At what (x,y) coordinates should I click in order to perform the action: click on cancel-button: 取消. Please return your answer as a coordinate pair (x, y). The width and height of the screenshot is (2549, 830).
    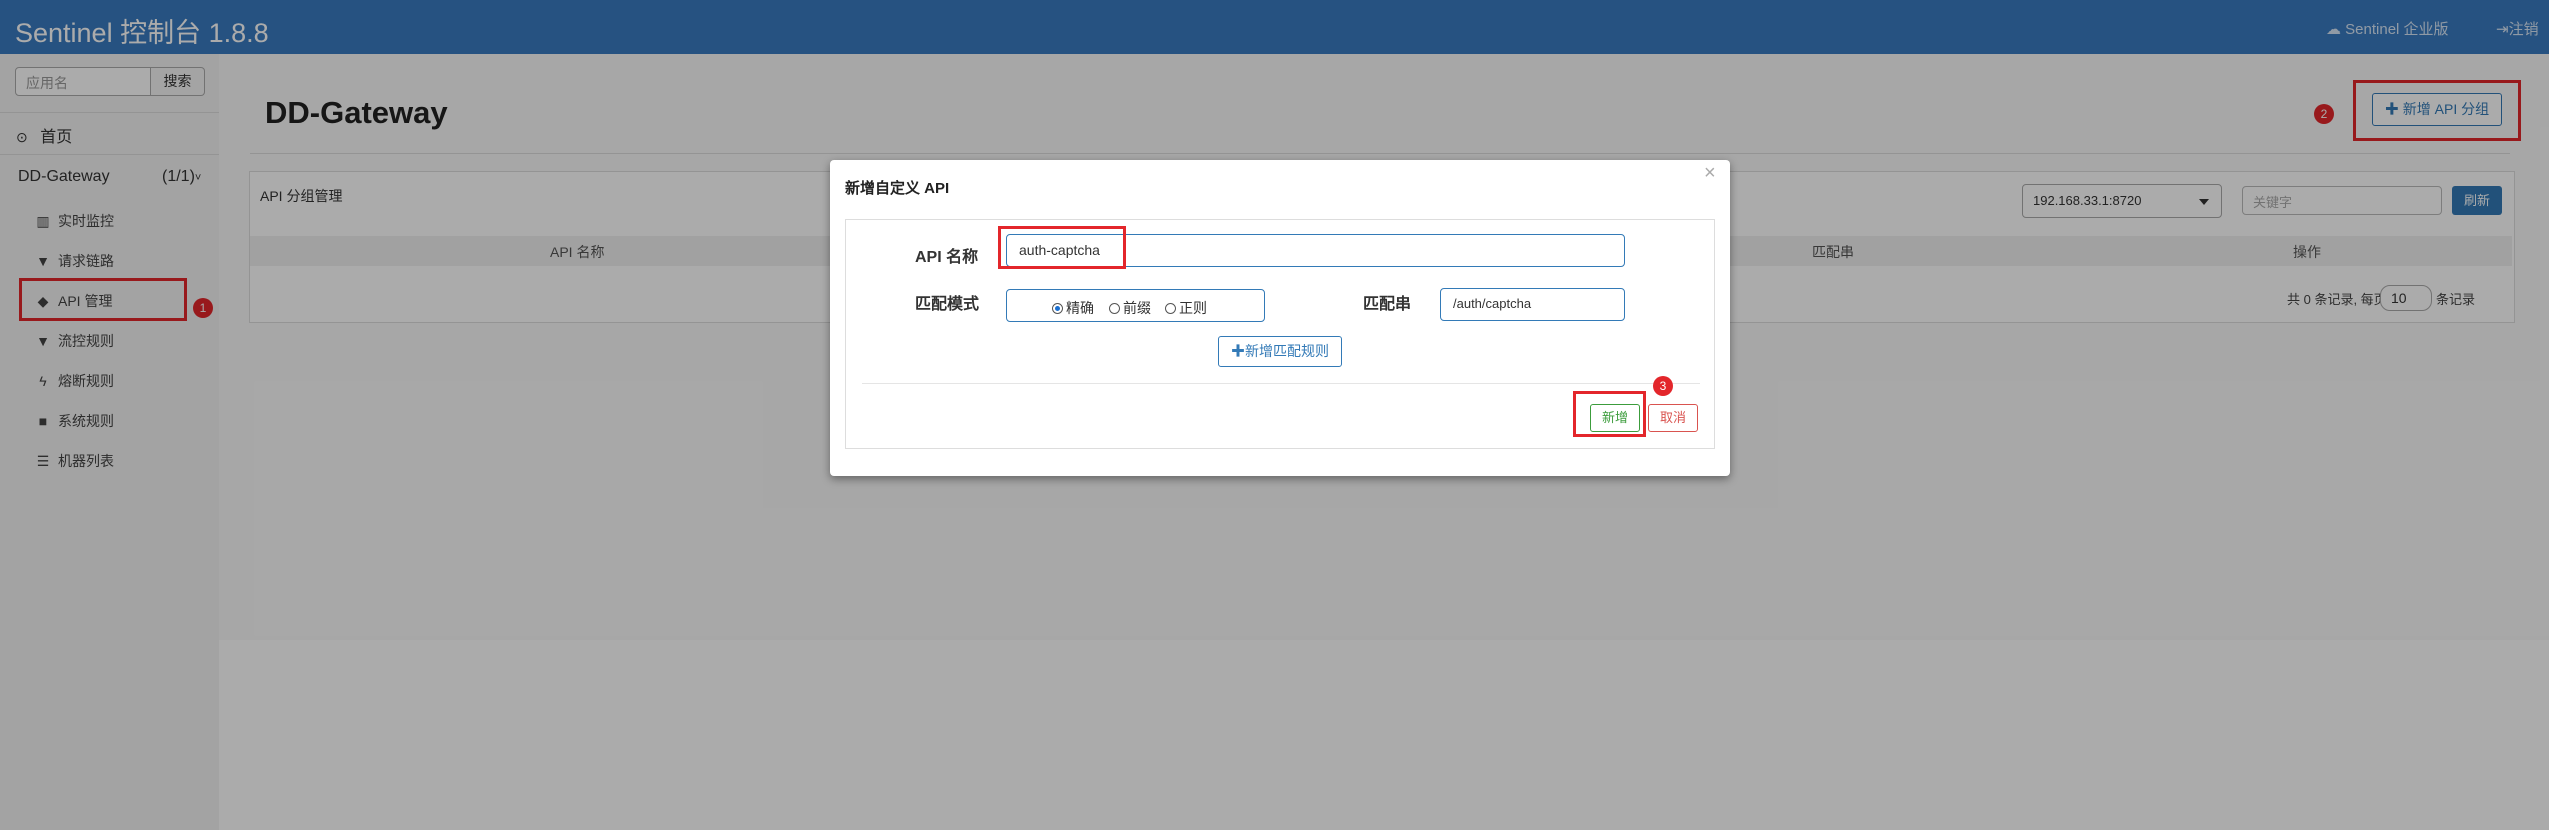
    Looking at the image, I should click on (1673, 418).